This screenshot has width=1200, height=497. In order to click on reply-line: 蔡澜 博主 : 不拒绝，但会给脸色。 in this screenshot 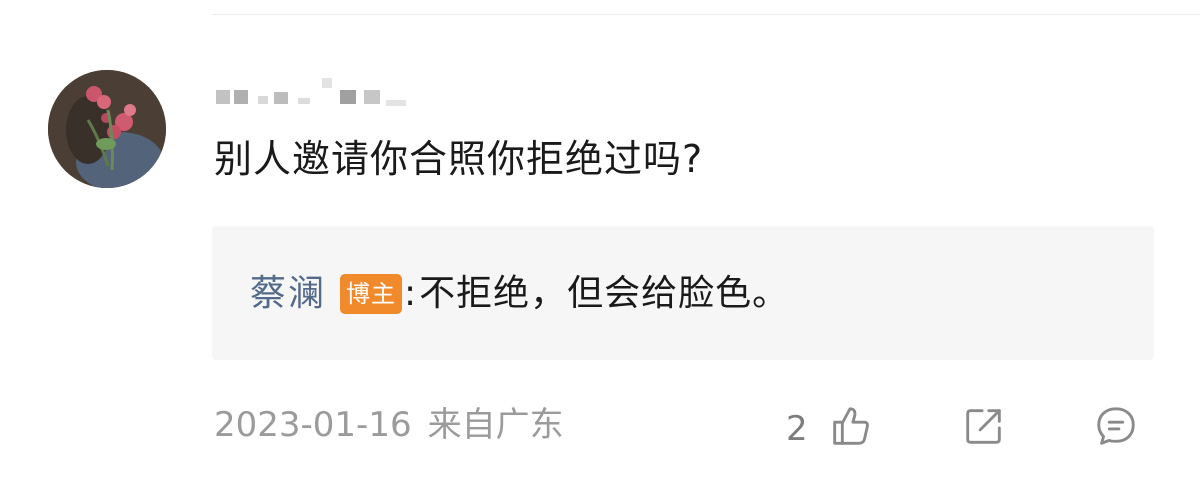, I will do `click(519, 294)`.